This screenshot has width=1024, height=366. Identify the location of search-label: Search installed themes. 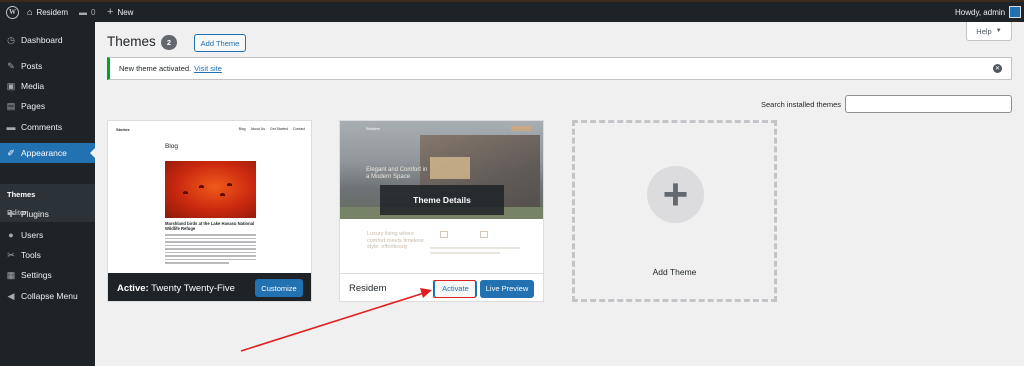
(801, 104).